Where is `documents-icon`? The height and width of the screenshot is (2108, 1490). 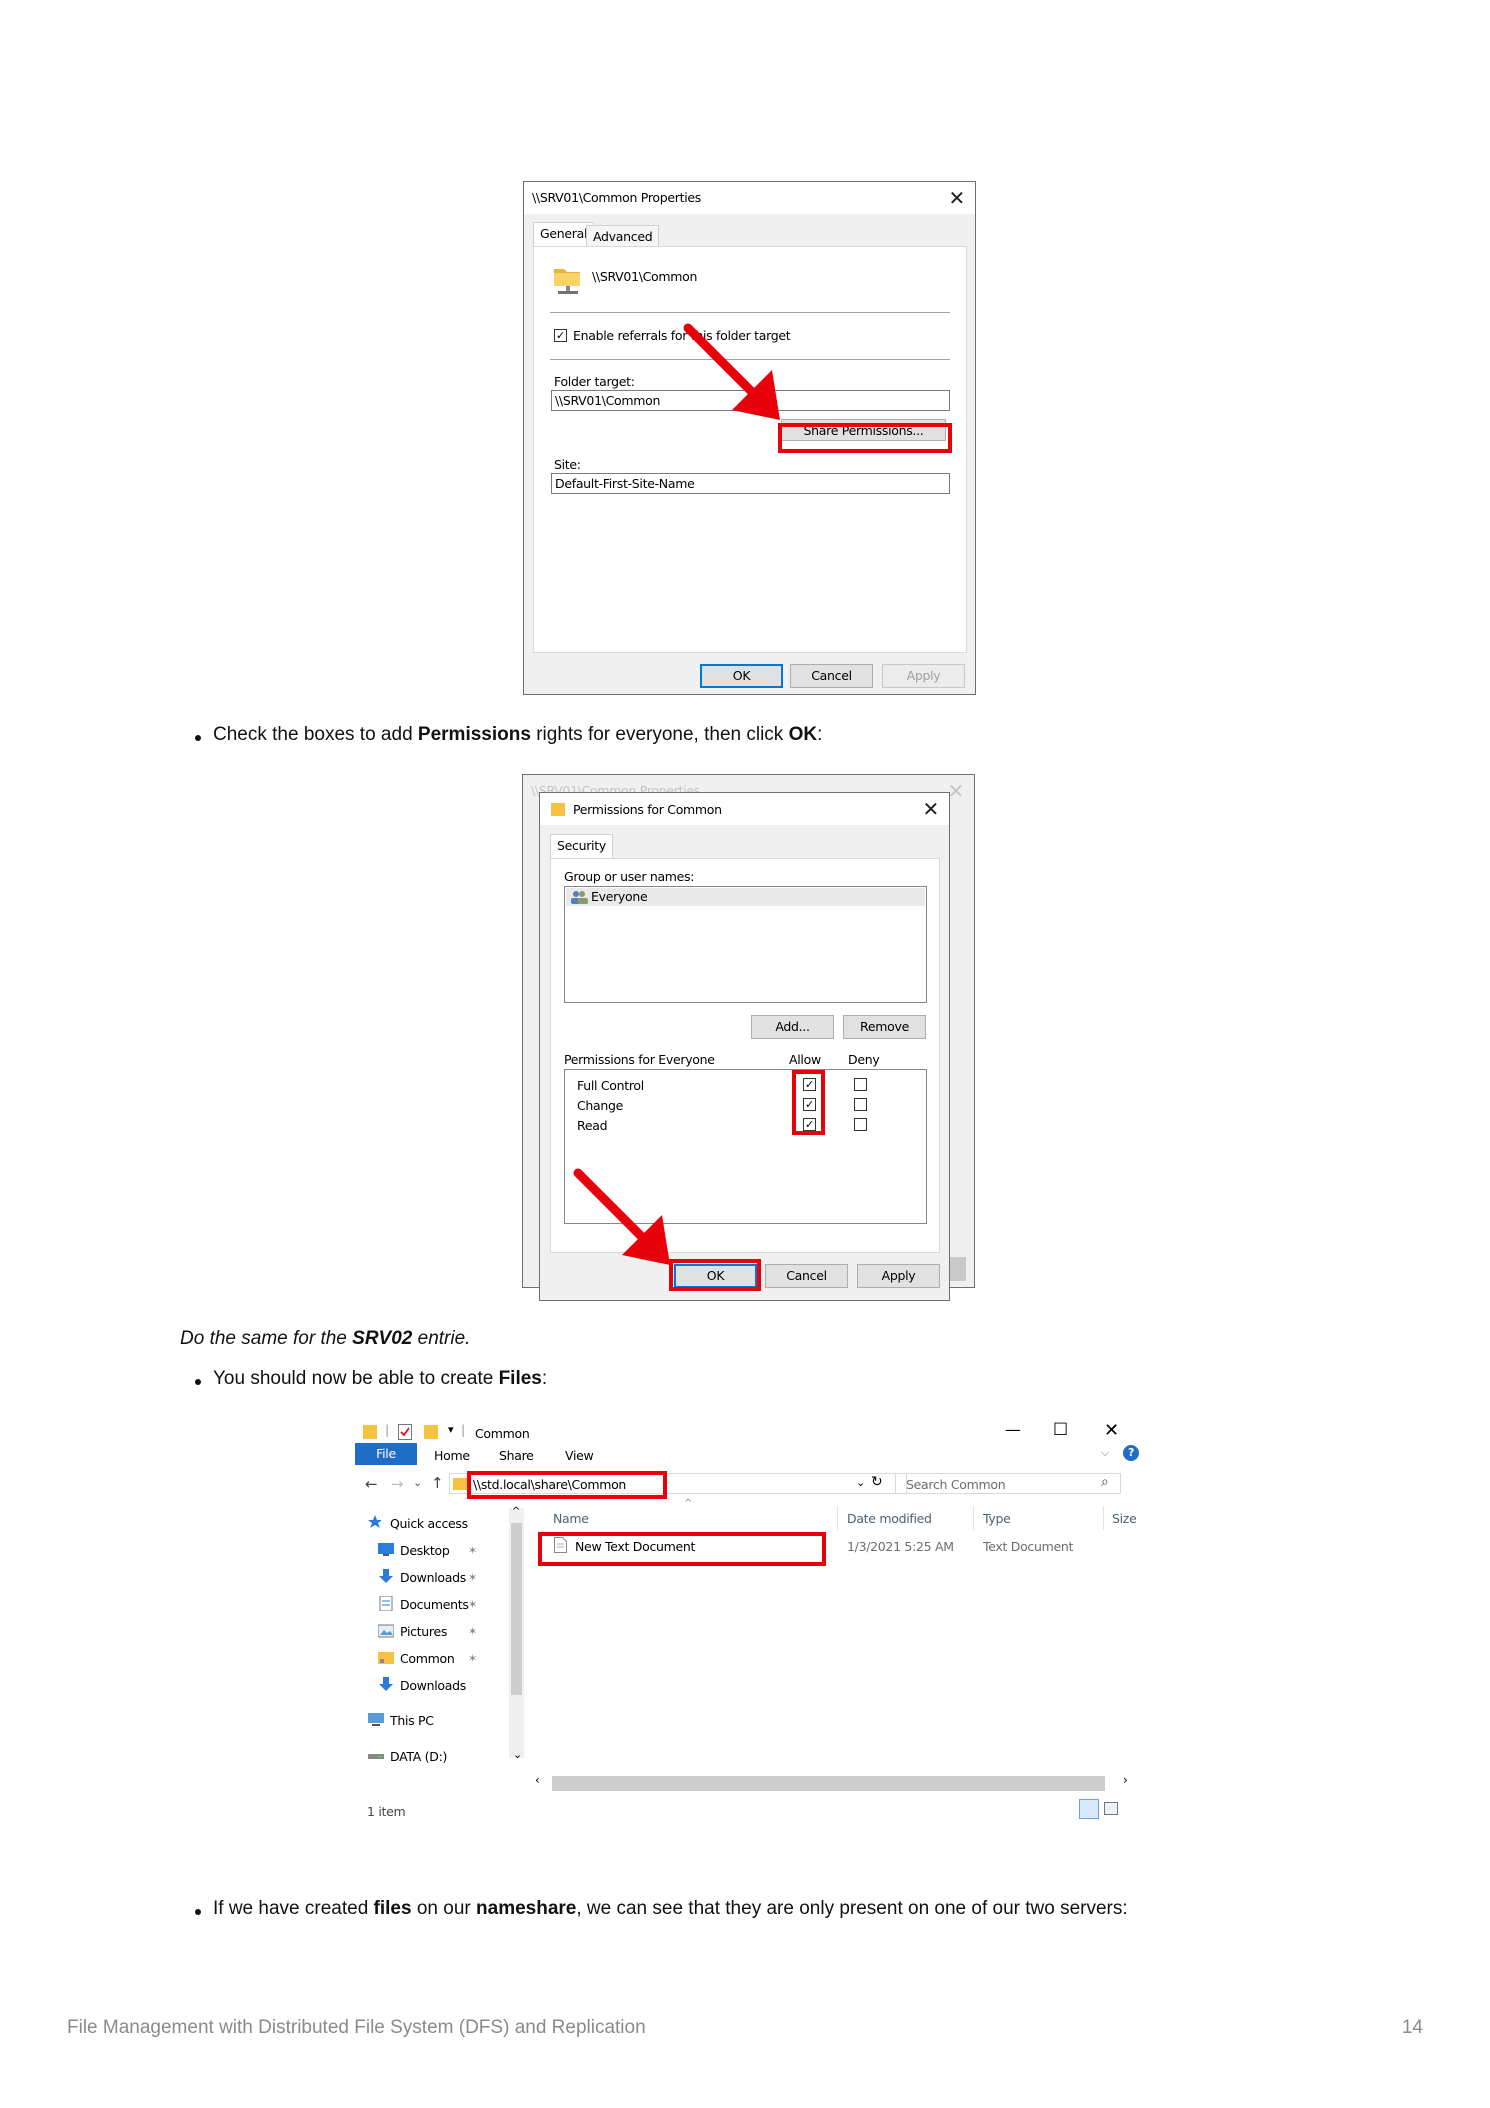 documents-icon is located at coordinates (386, 1603).